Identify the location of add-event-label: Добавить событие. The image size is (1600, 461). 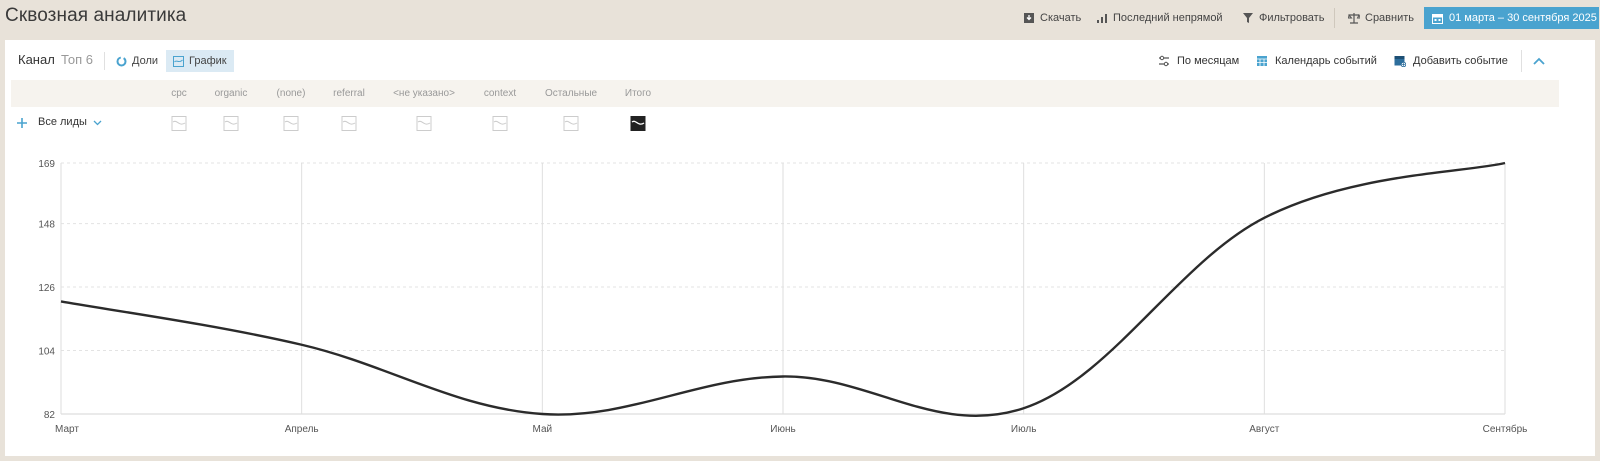
(1460, 61).